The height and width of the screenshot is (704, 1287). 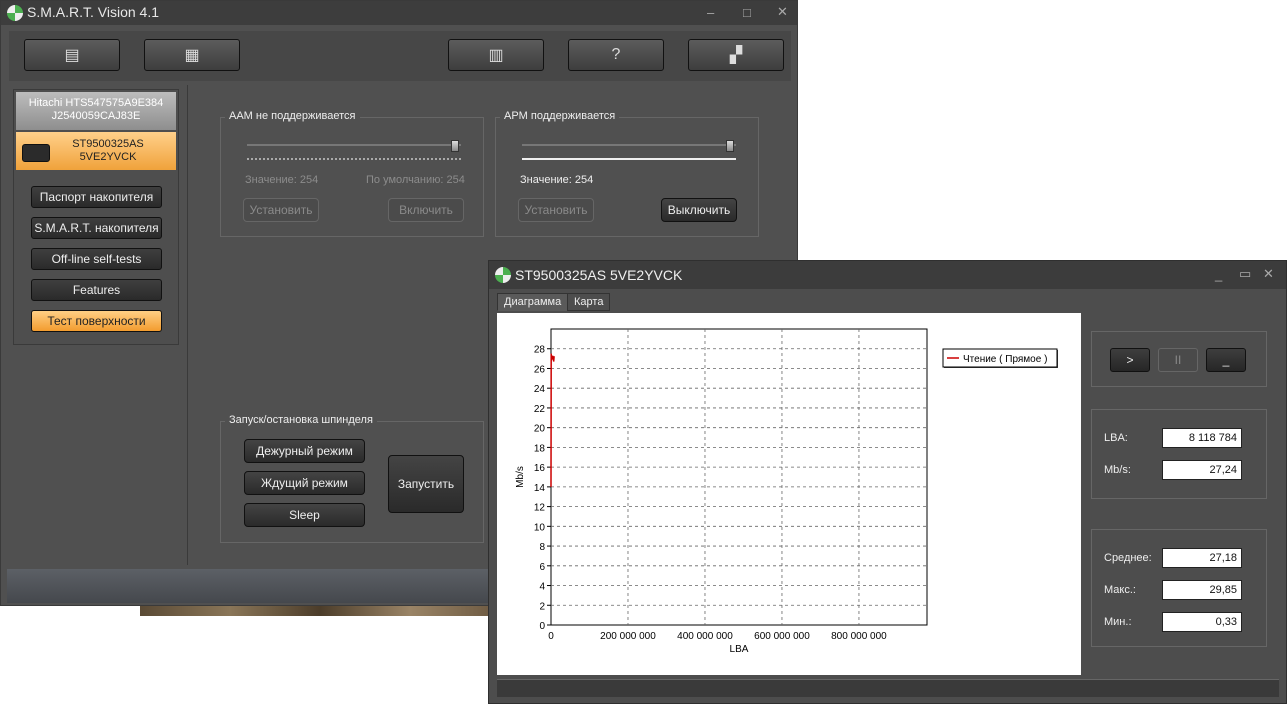 What do you see at coordinates (93, 12) in the screenshot?
I see `main-title: S.M.A.R.T. Vision 4.1` at bounding box center [93, 12].